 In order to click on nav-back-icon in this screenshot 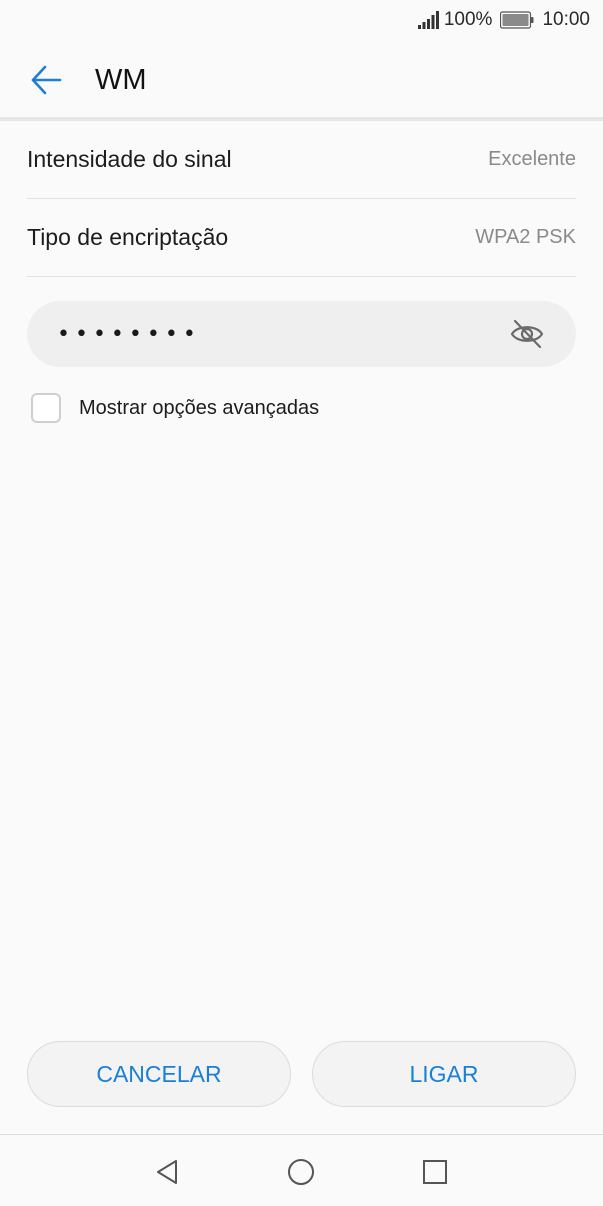, I will do `click(167, 1172)`.